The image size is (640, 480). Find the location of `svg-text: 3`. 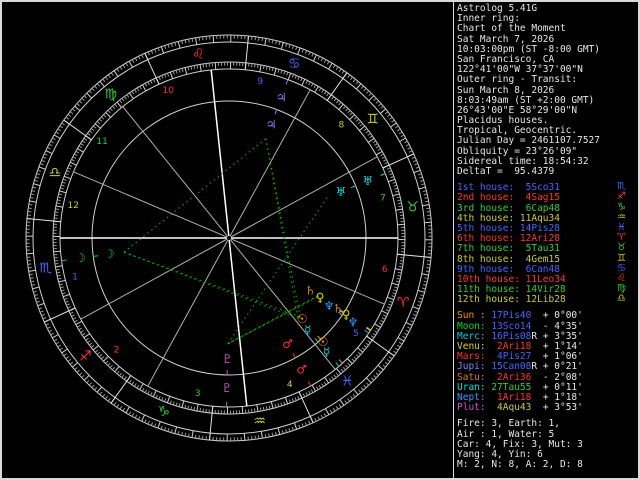

svg-text: 3 is located at coordinates (198, 394).